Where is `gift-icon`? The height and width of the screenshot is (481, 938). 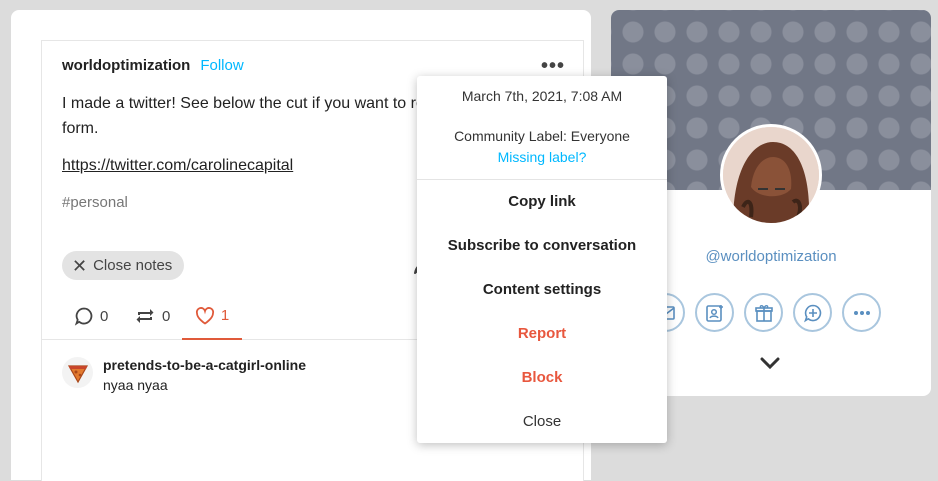 gift-icon is located at coordinates (763, 312).